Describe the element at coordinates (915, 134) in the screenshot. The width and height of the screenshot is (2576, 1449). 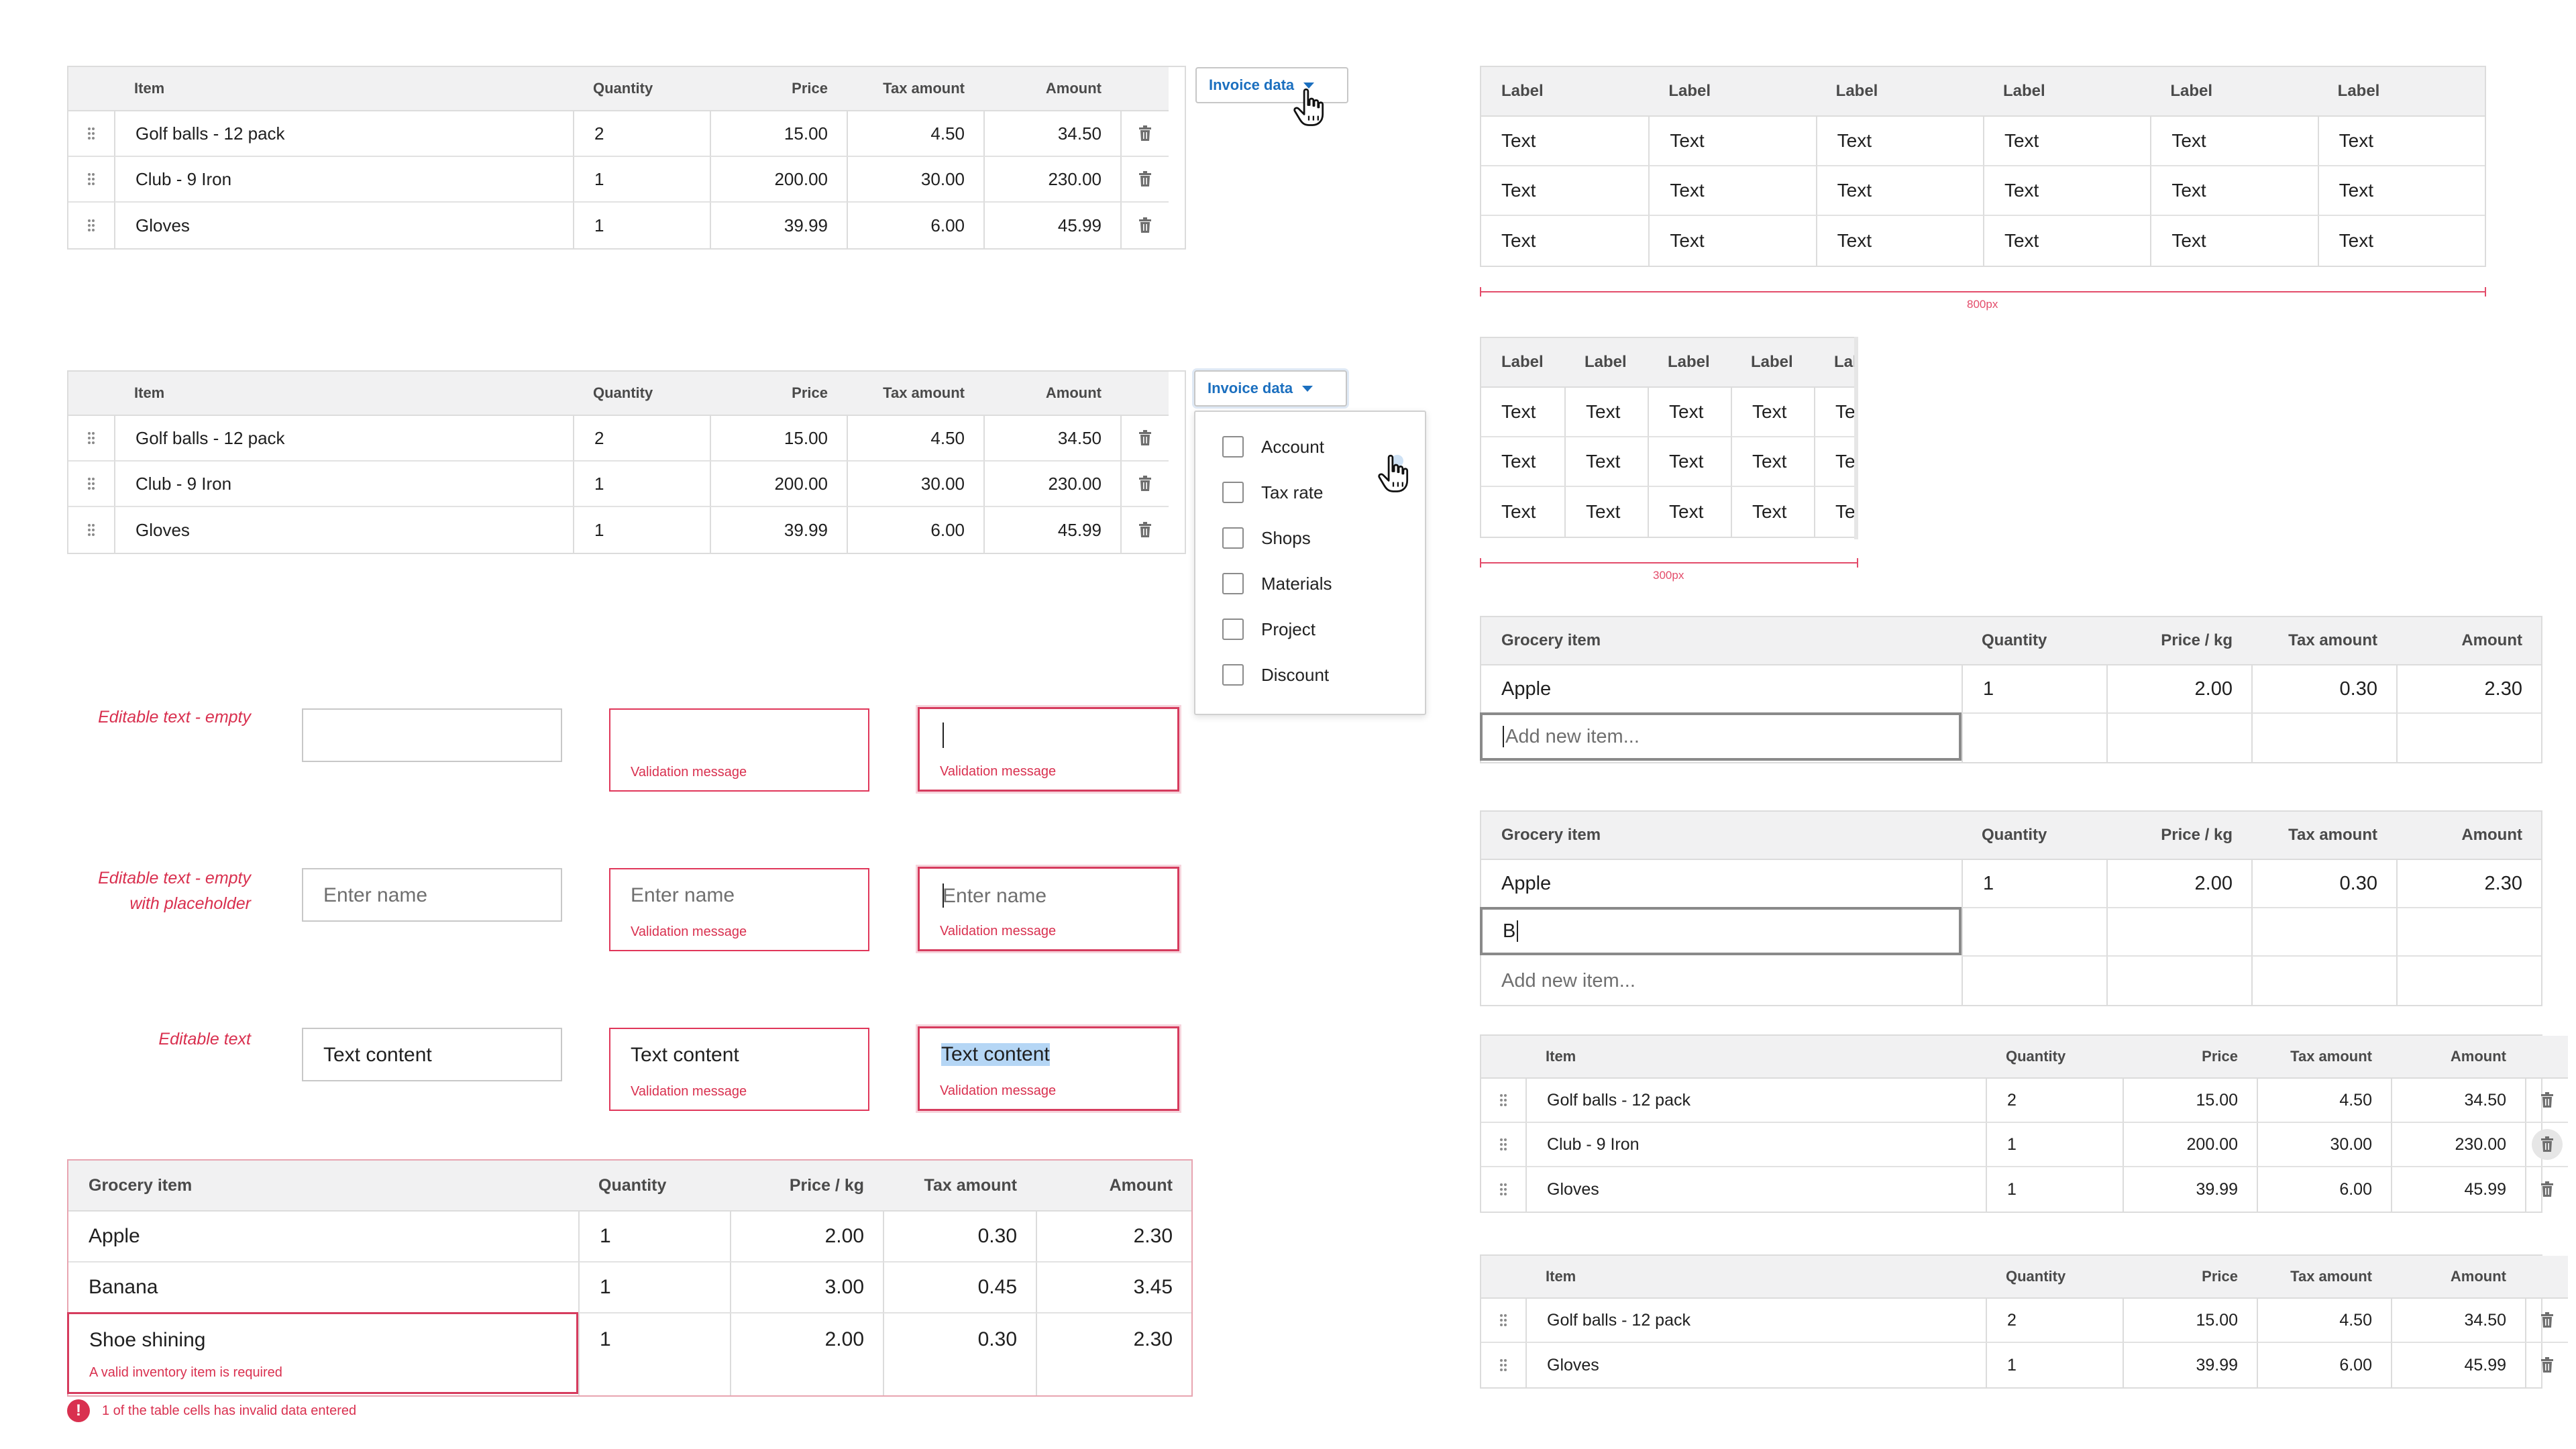
I see `cell-tax: 4.50` at that location.